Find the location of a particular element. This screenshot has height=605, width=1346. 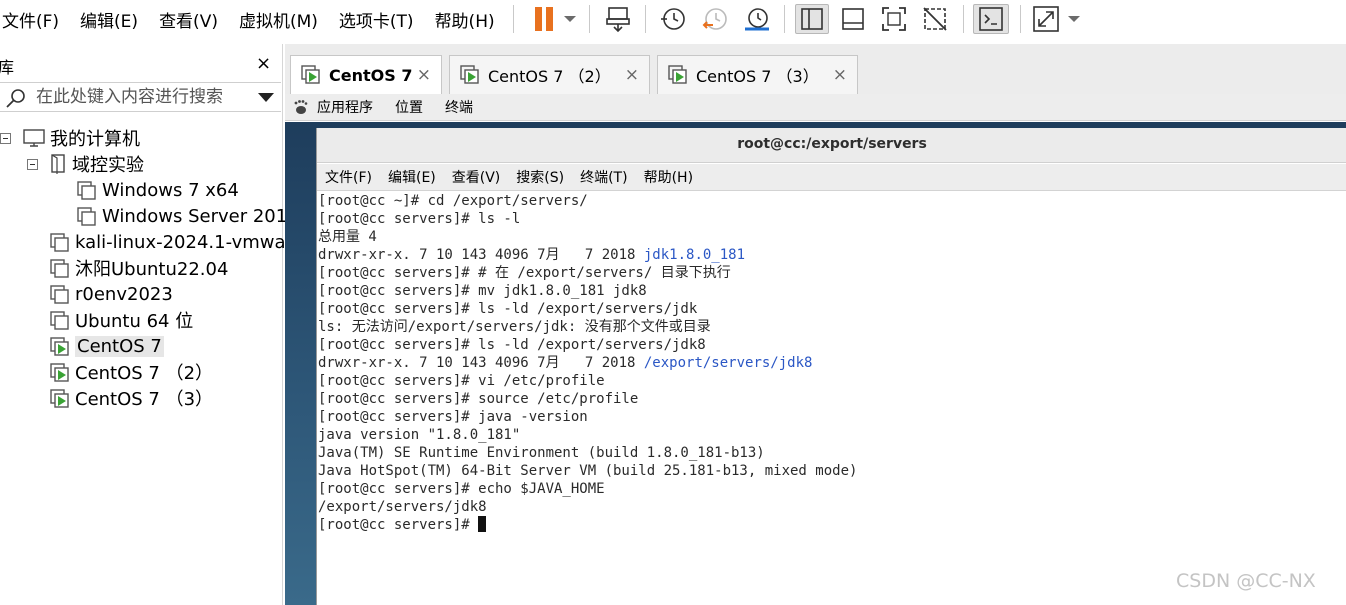

snapshot-take-button is located at coordinates (673, 19).